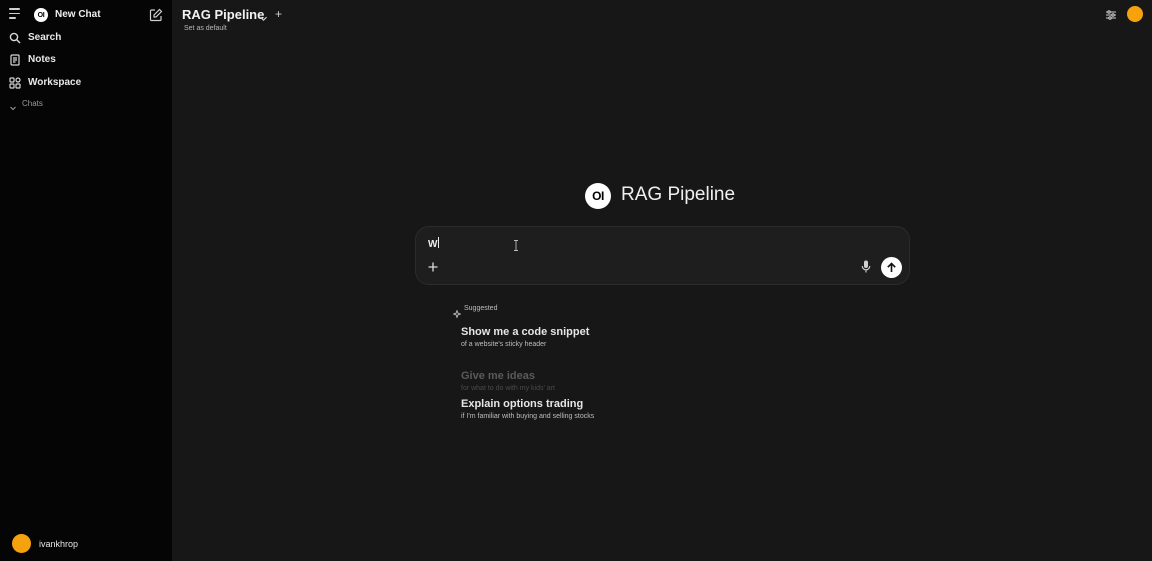 The image size is (1152, 561). Describe the element at coordinates (498, 376) in the screenshot. I see `suggestion-title: Give me ideas` at that location.